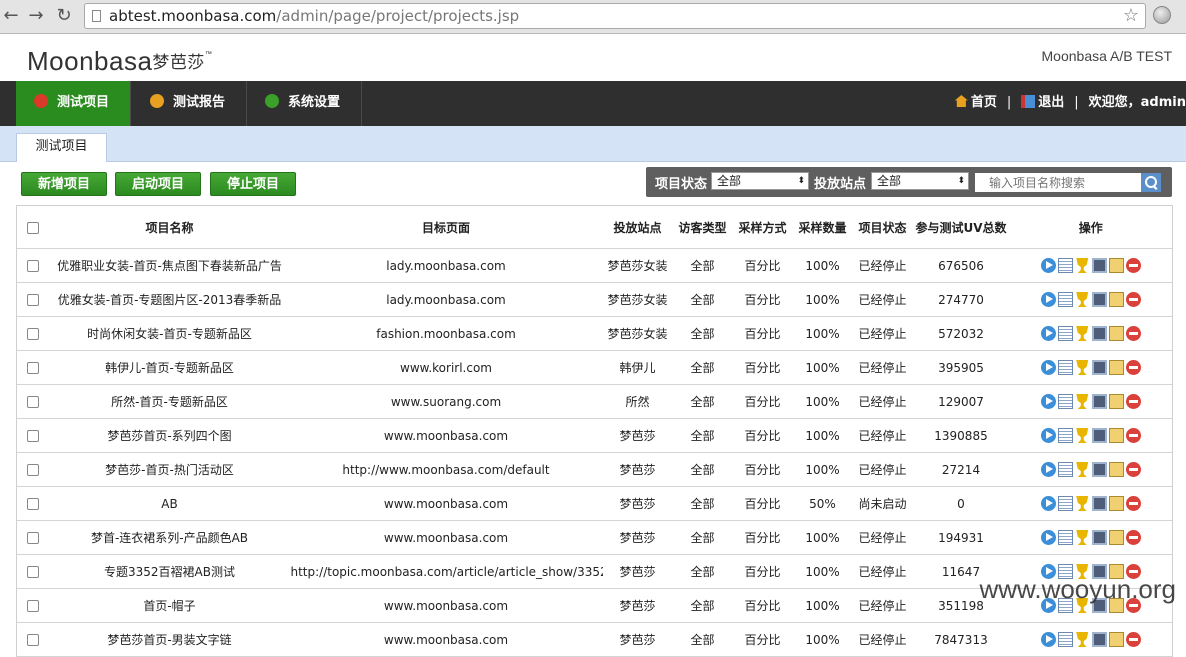 The width and height of the screenshot is (1186, 657). Describe the element at coordinates (1131, 16) in the screenshot. I see `bookmark-star-icon: ☆` at that location.